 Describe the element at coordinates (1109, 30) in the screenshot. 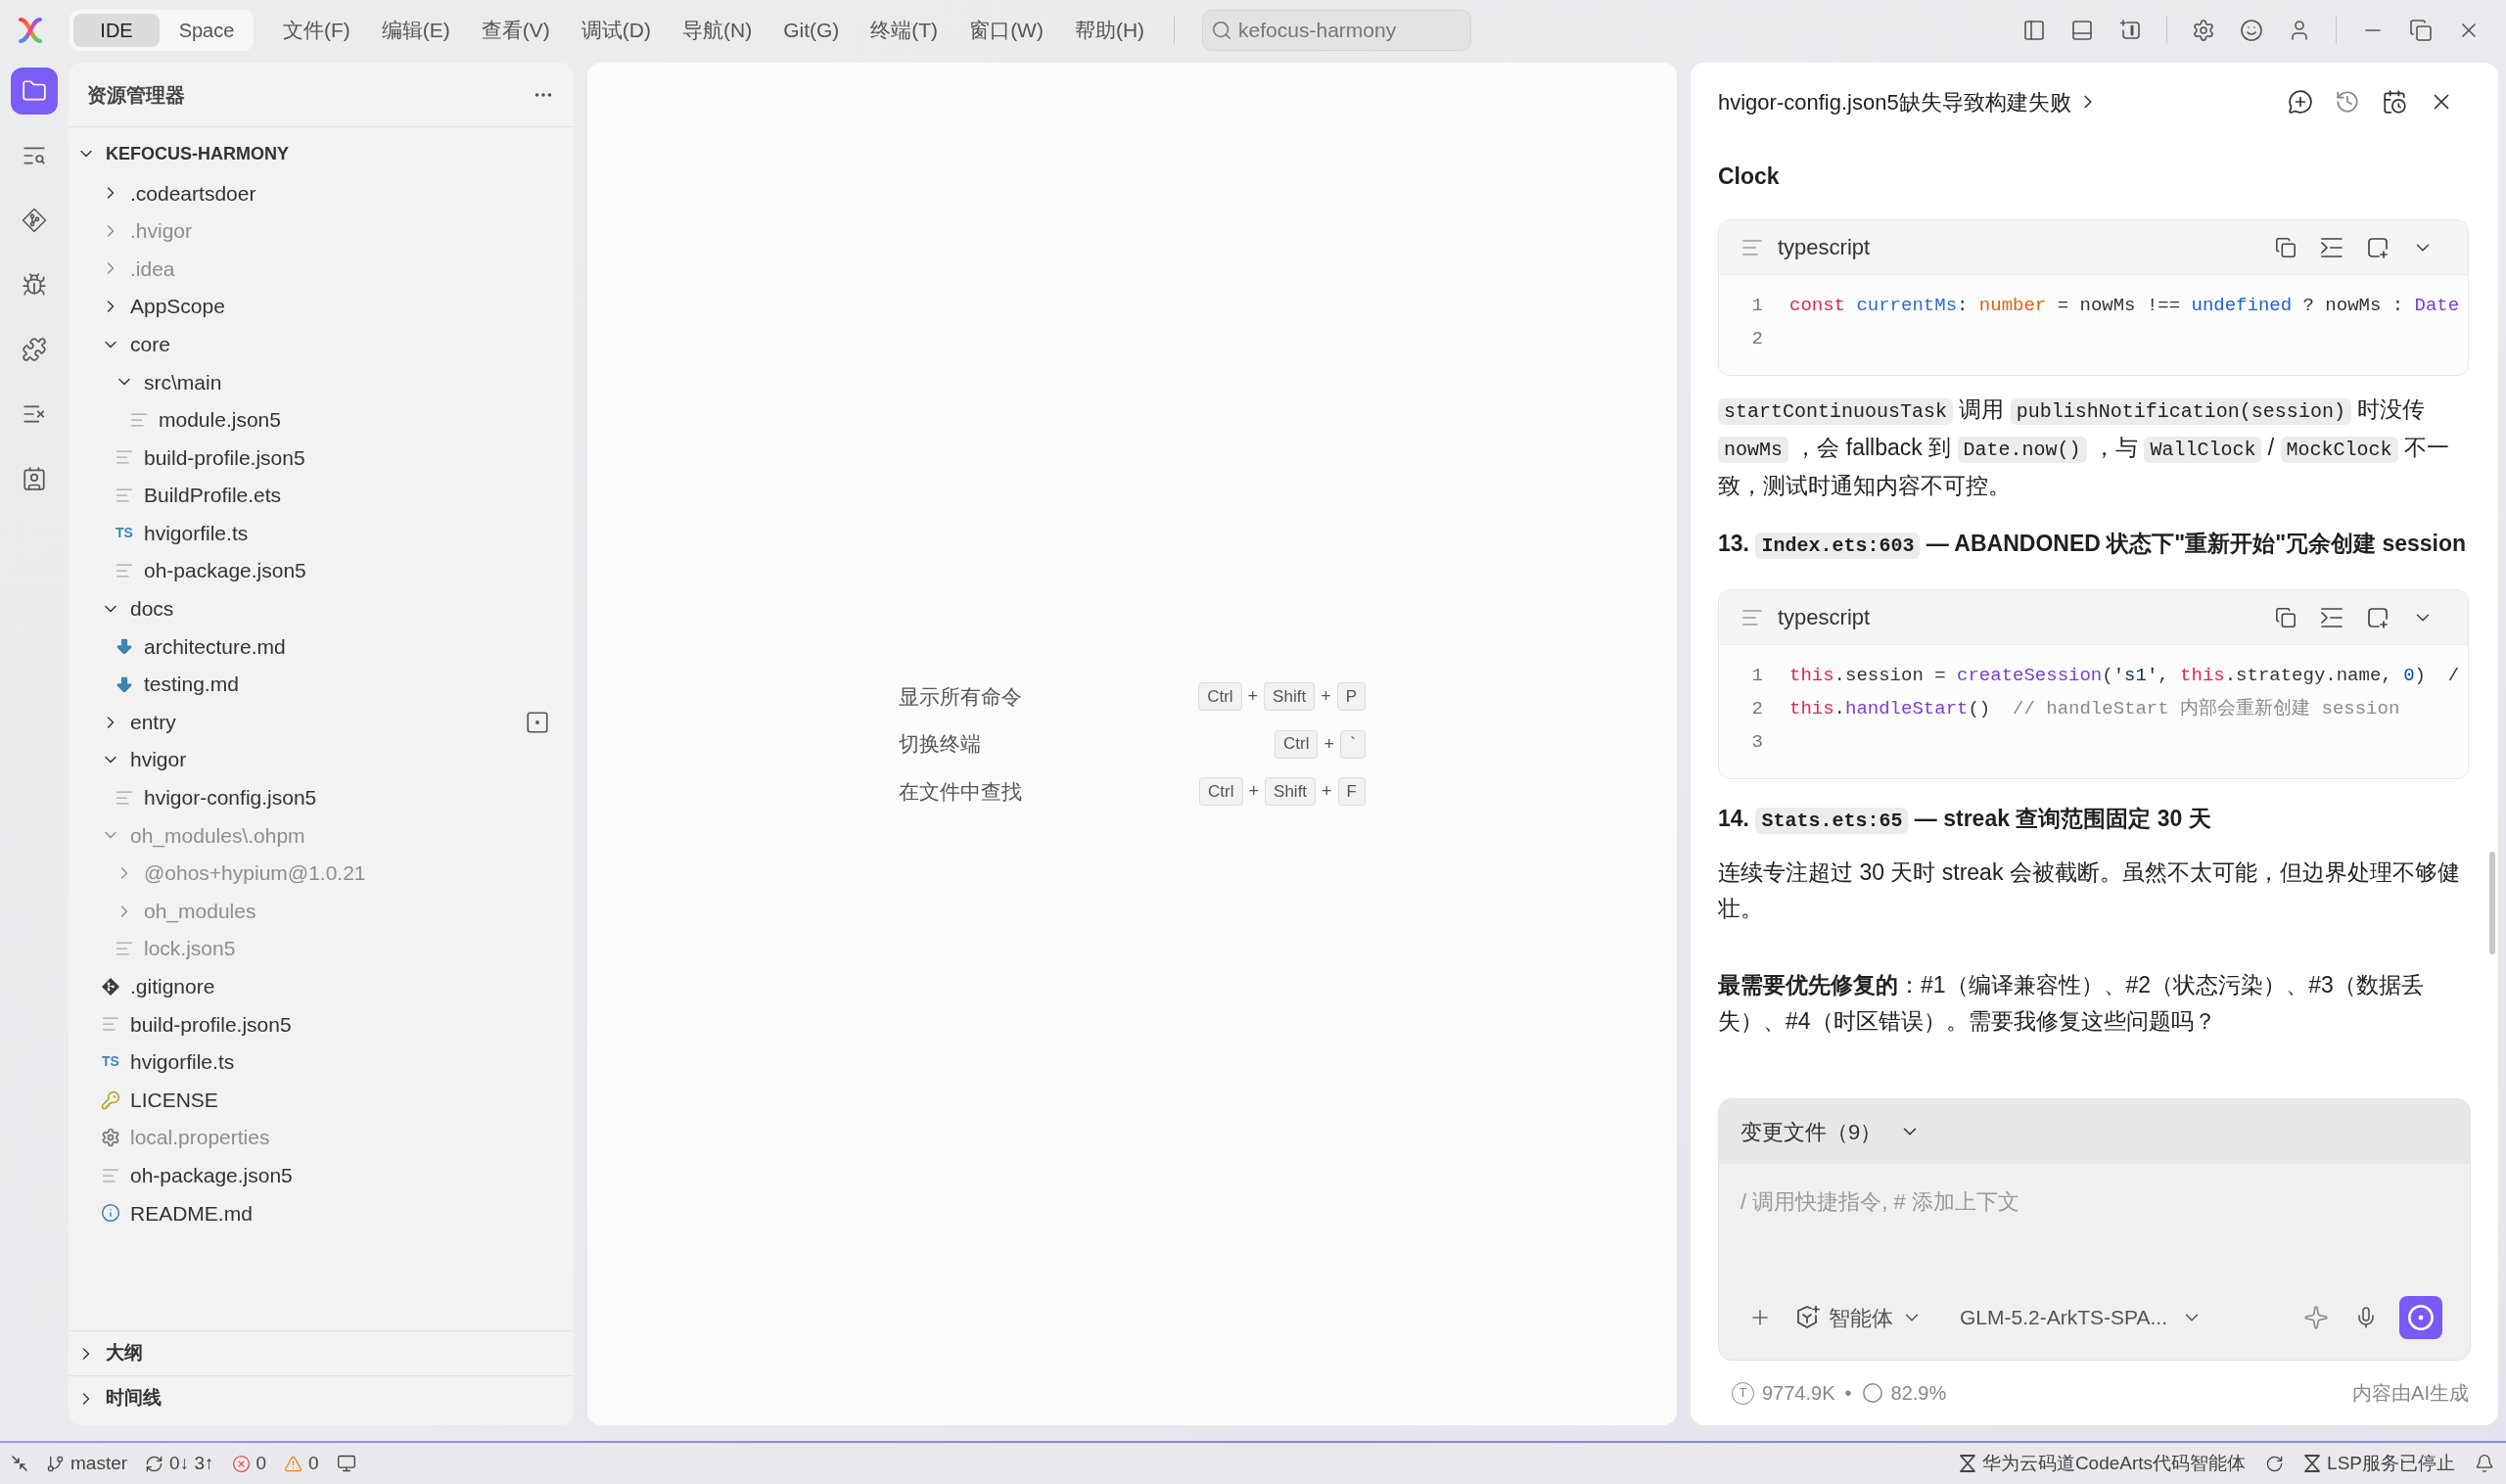

I see `menu-item: 帮助(H)` at that location.